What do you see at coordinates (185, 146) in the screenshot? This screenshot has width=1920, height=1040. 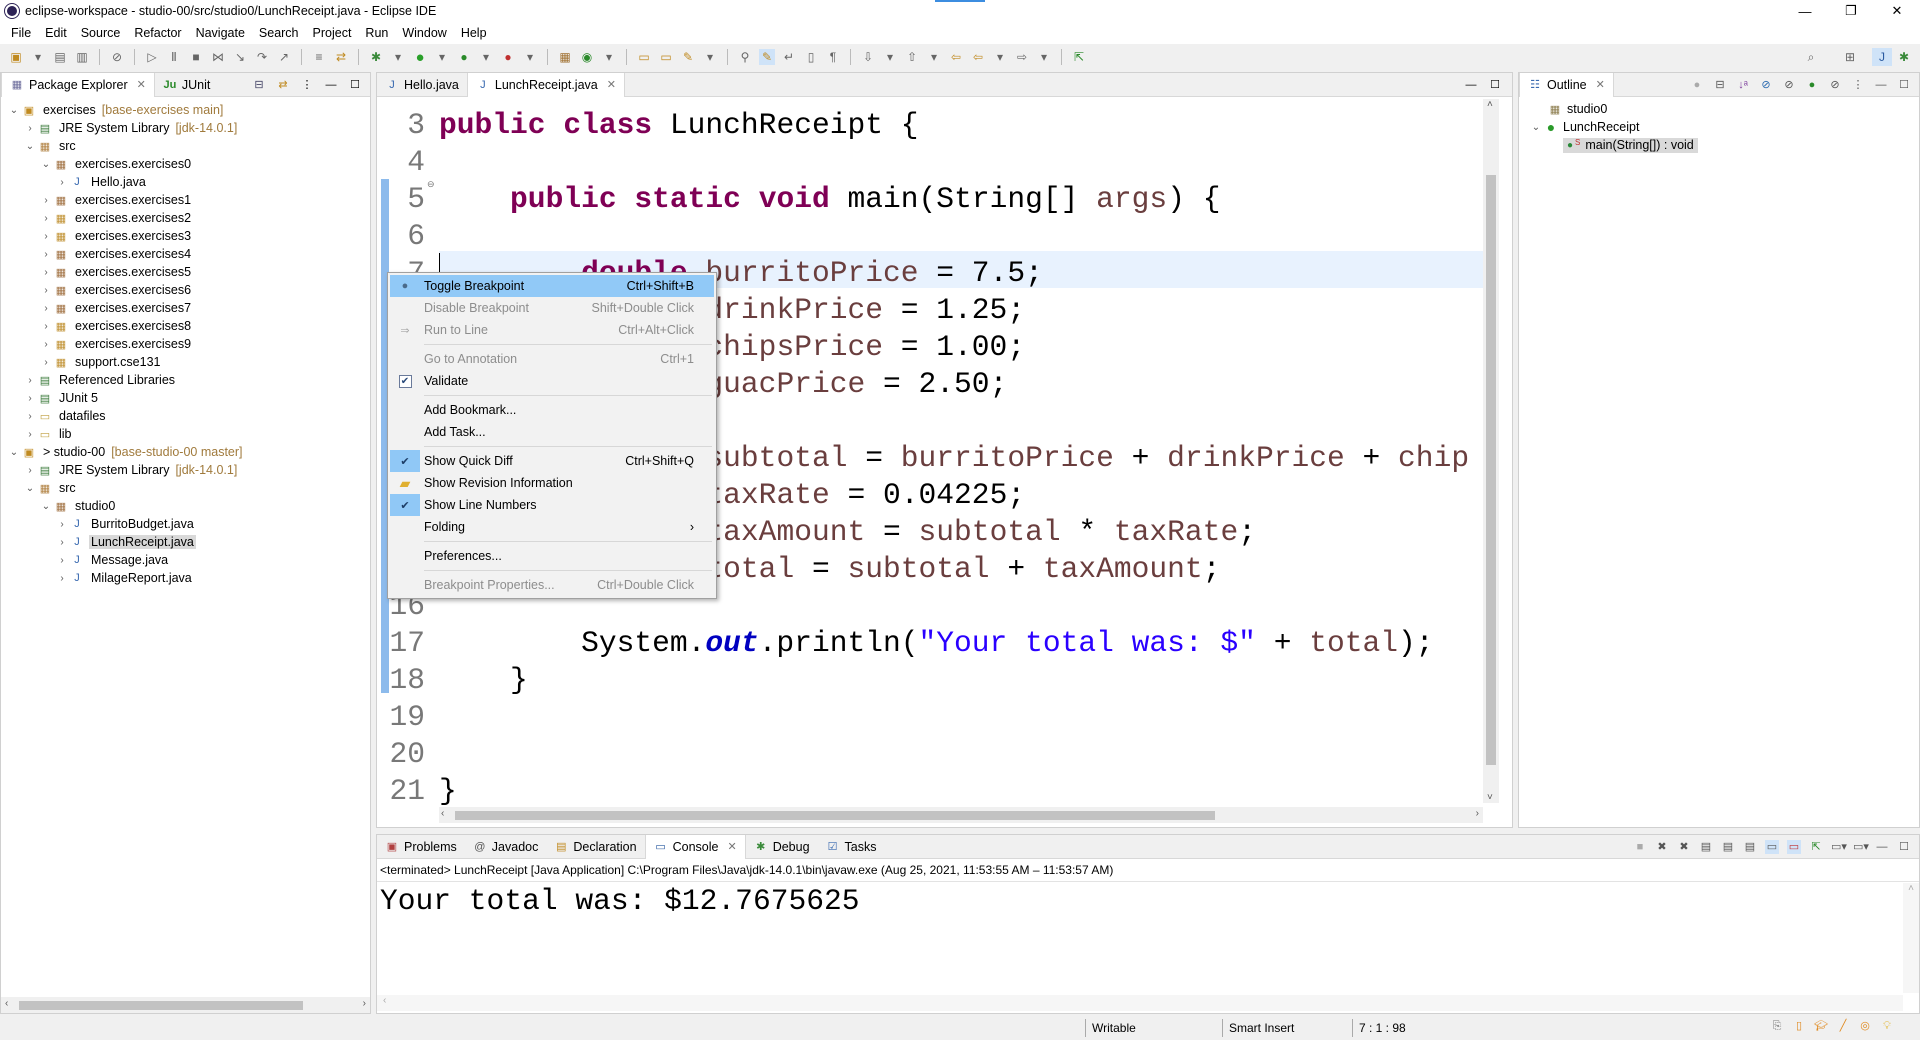 I see `tree-item: ⌄ ▦ src` at bounding box center [185, 146].